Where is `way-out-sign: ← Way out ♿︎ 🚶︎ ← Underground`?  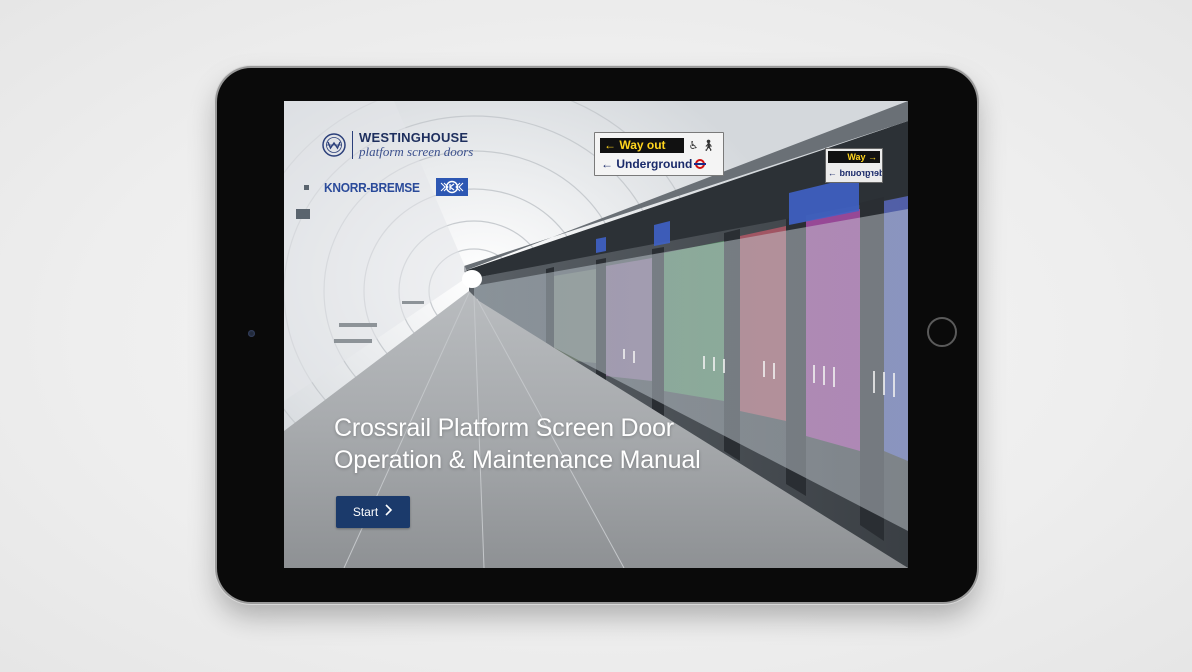
way-out-sign: ← Way out ♿︎ 🚶︎ ← Underground is located at coordinates (659, 154).